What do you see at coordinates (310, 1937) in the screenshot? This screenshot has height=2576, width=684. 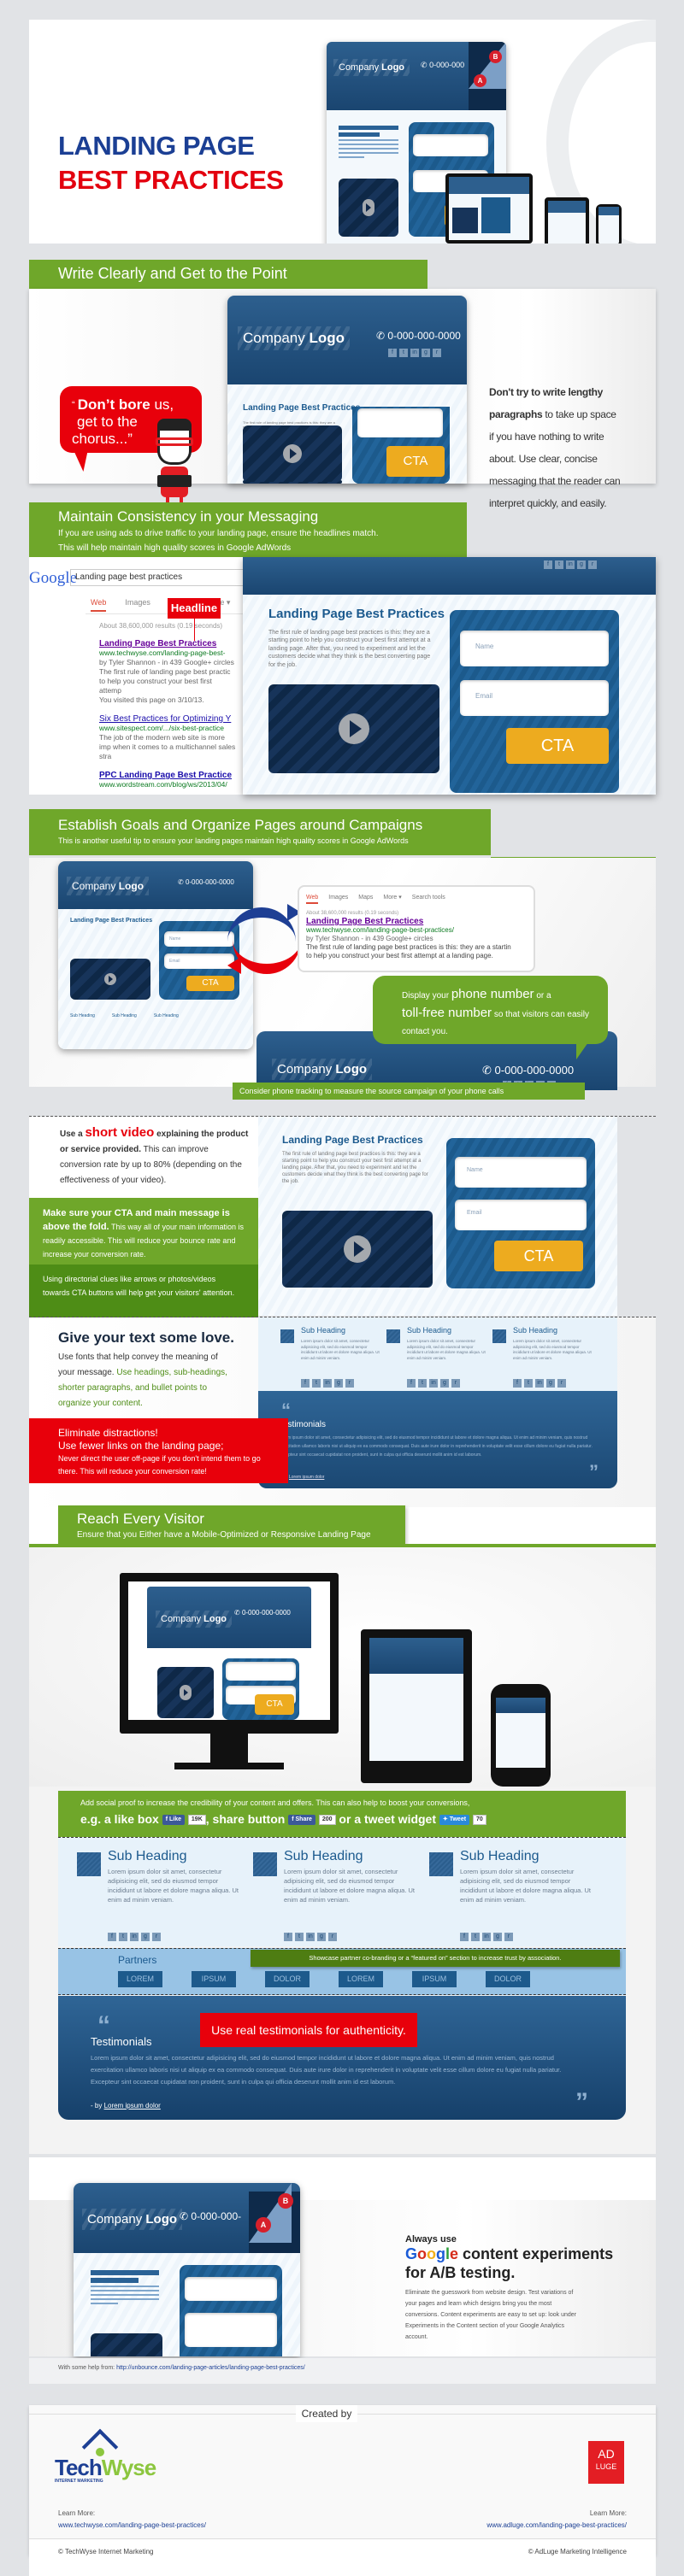 I see `social-icons: ftingr` at bounding box center [310, 1937].